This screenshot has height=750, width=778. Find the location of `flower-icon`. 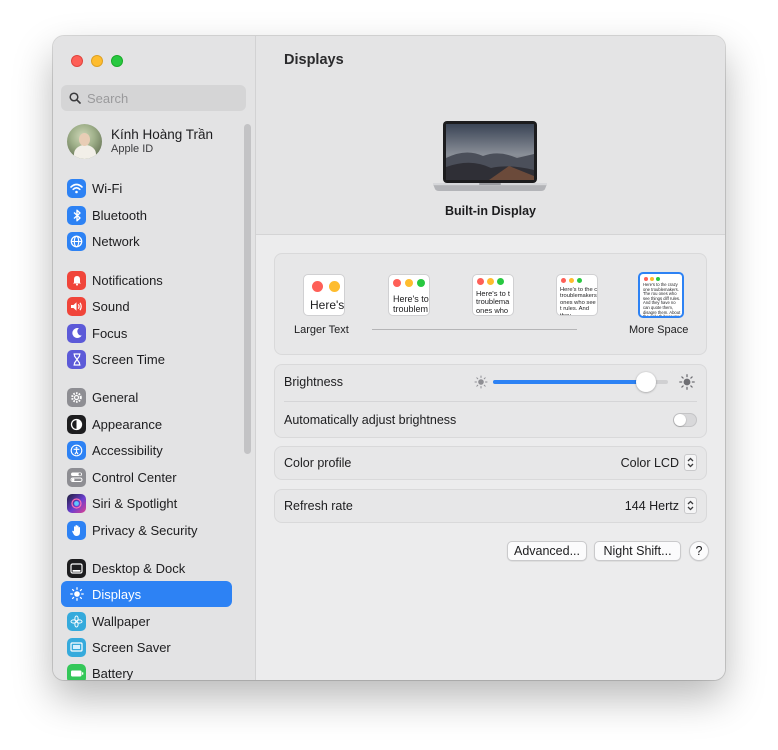

flower-icon is located at coordinates (76, 621).